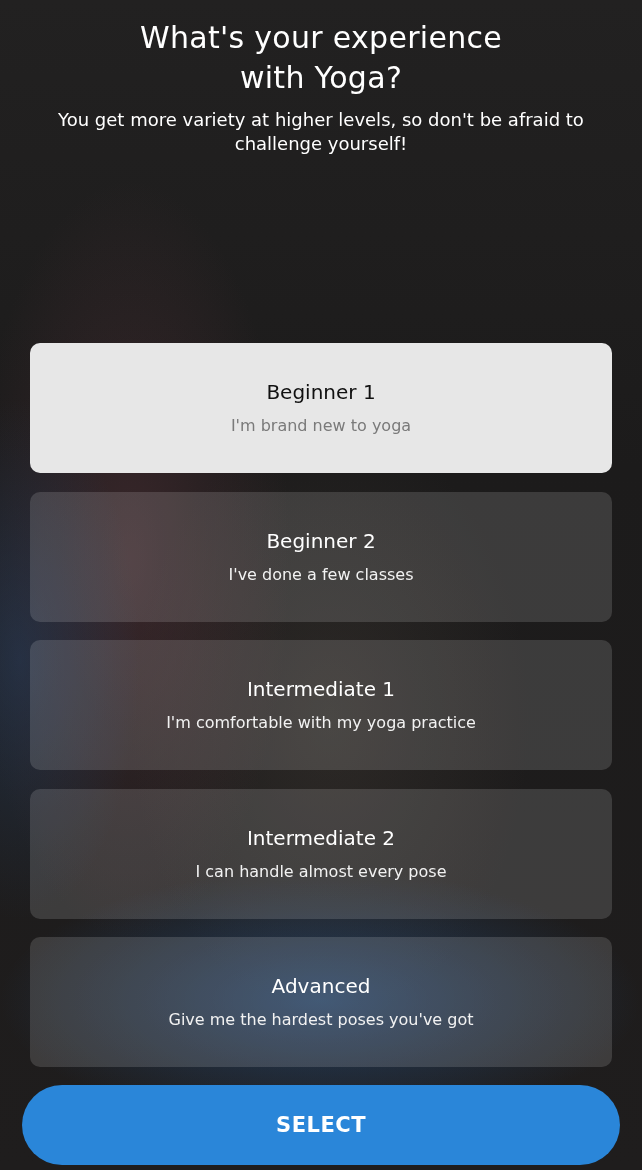 This screenshot has height=1170, width=642. What do you see at coordinates (321, 986) in the screenshot?
I see `level-title: Advanced` at bounding box center [321, 986].